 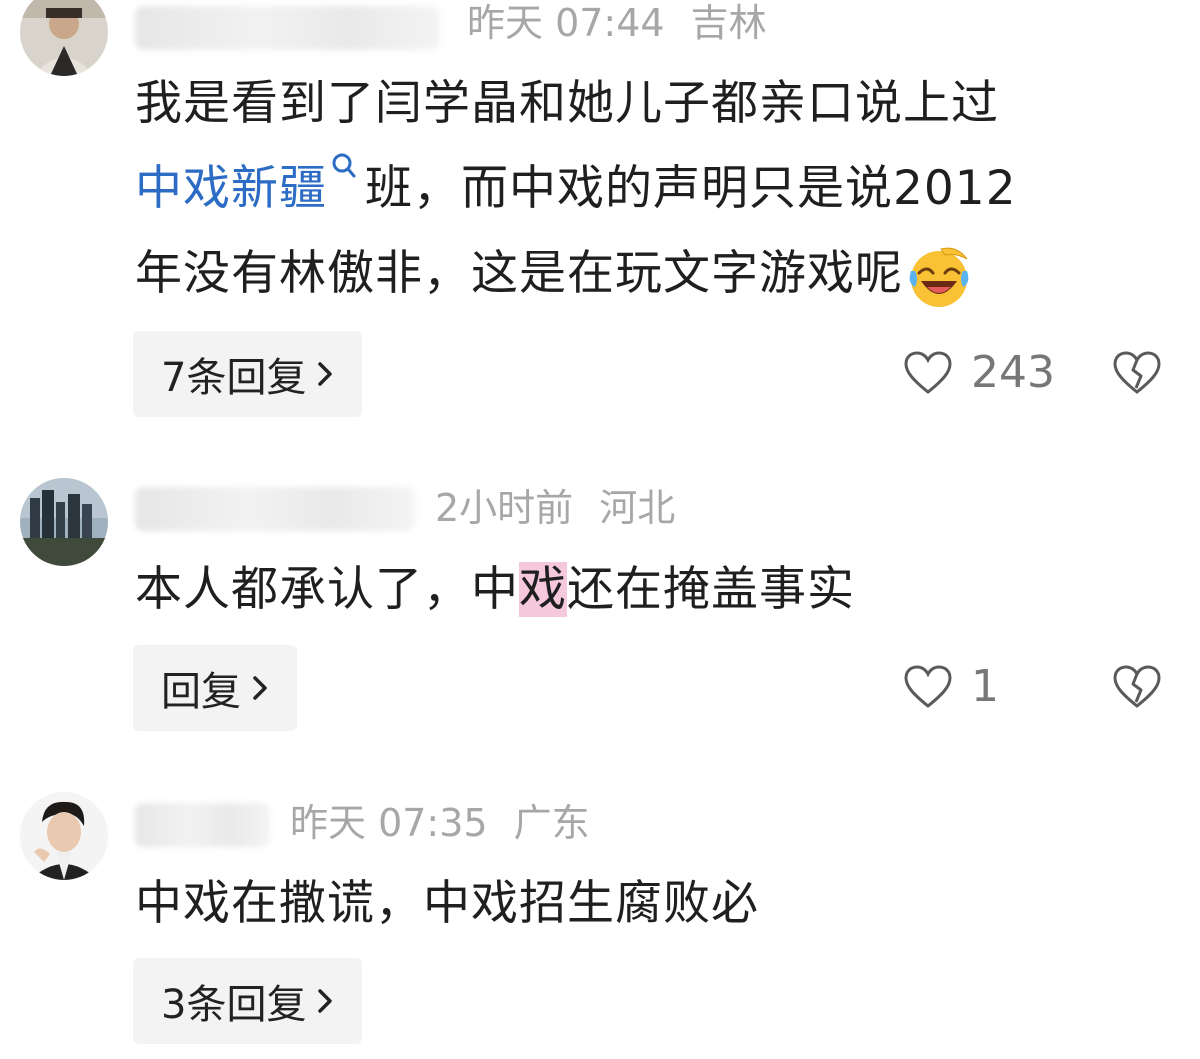 I want to click on comment-location: 广东, so click(x=551, y=823).